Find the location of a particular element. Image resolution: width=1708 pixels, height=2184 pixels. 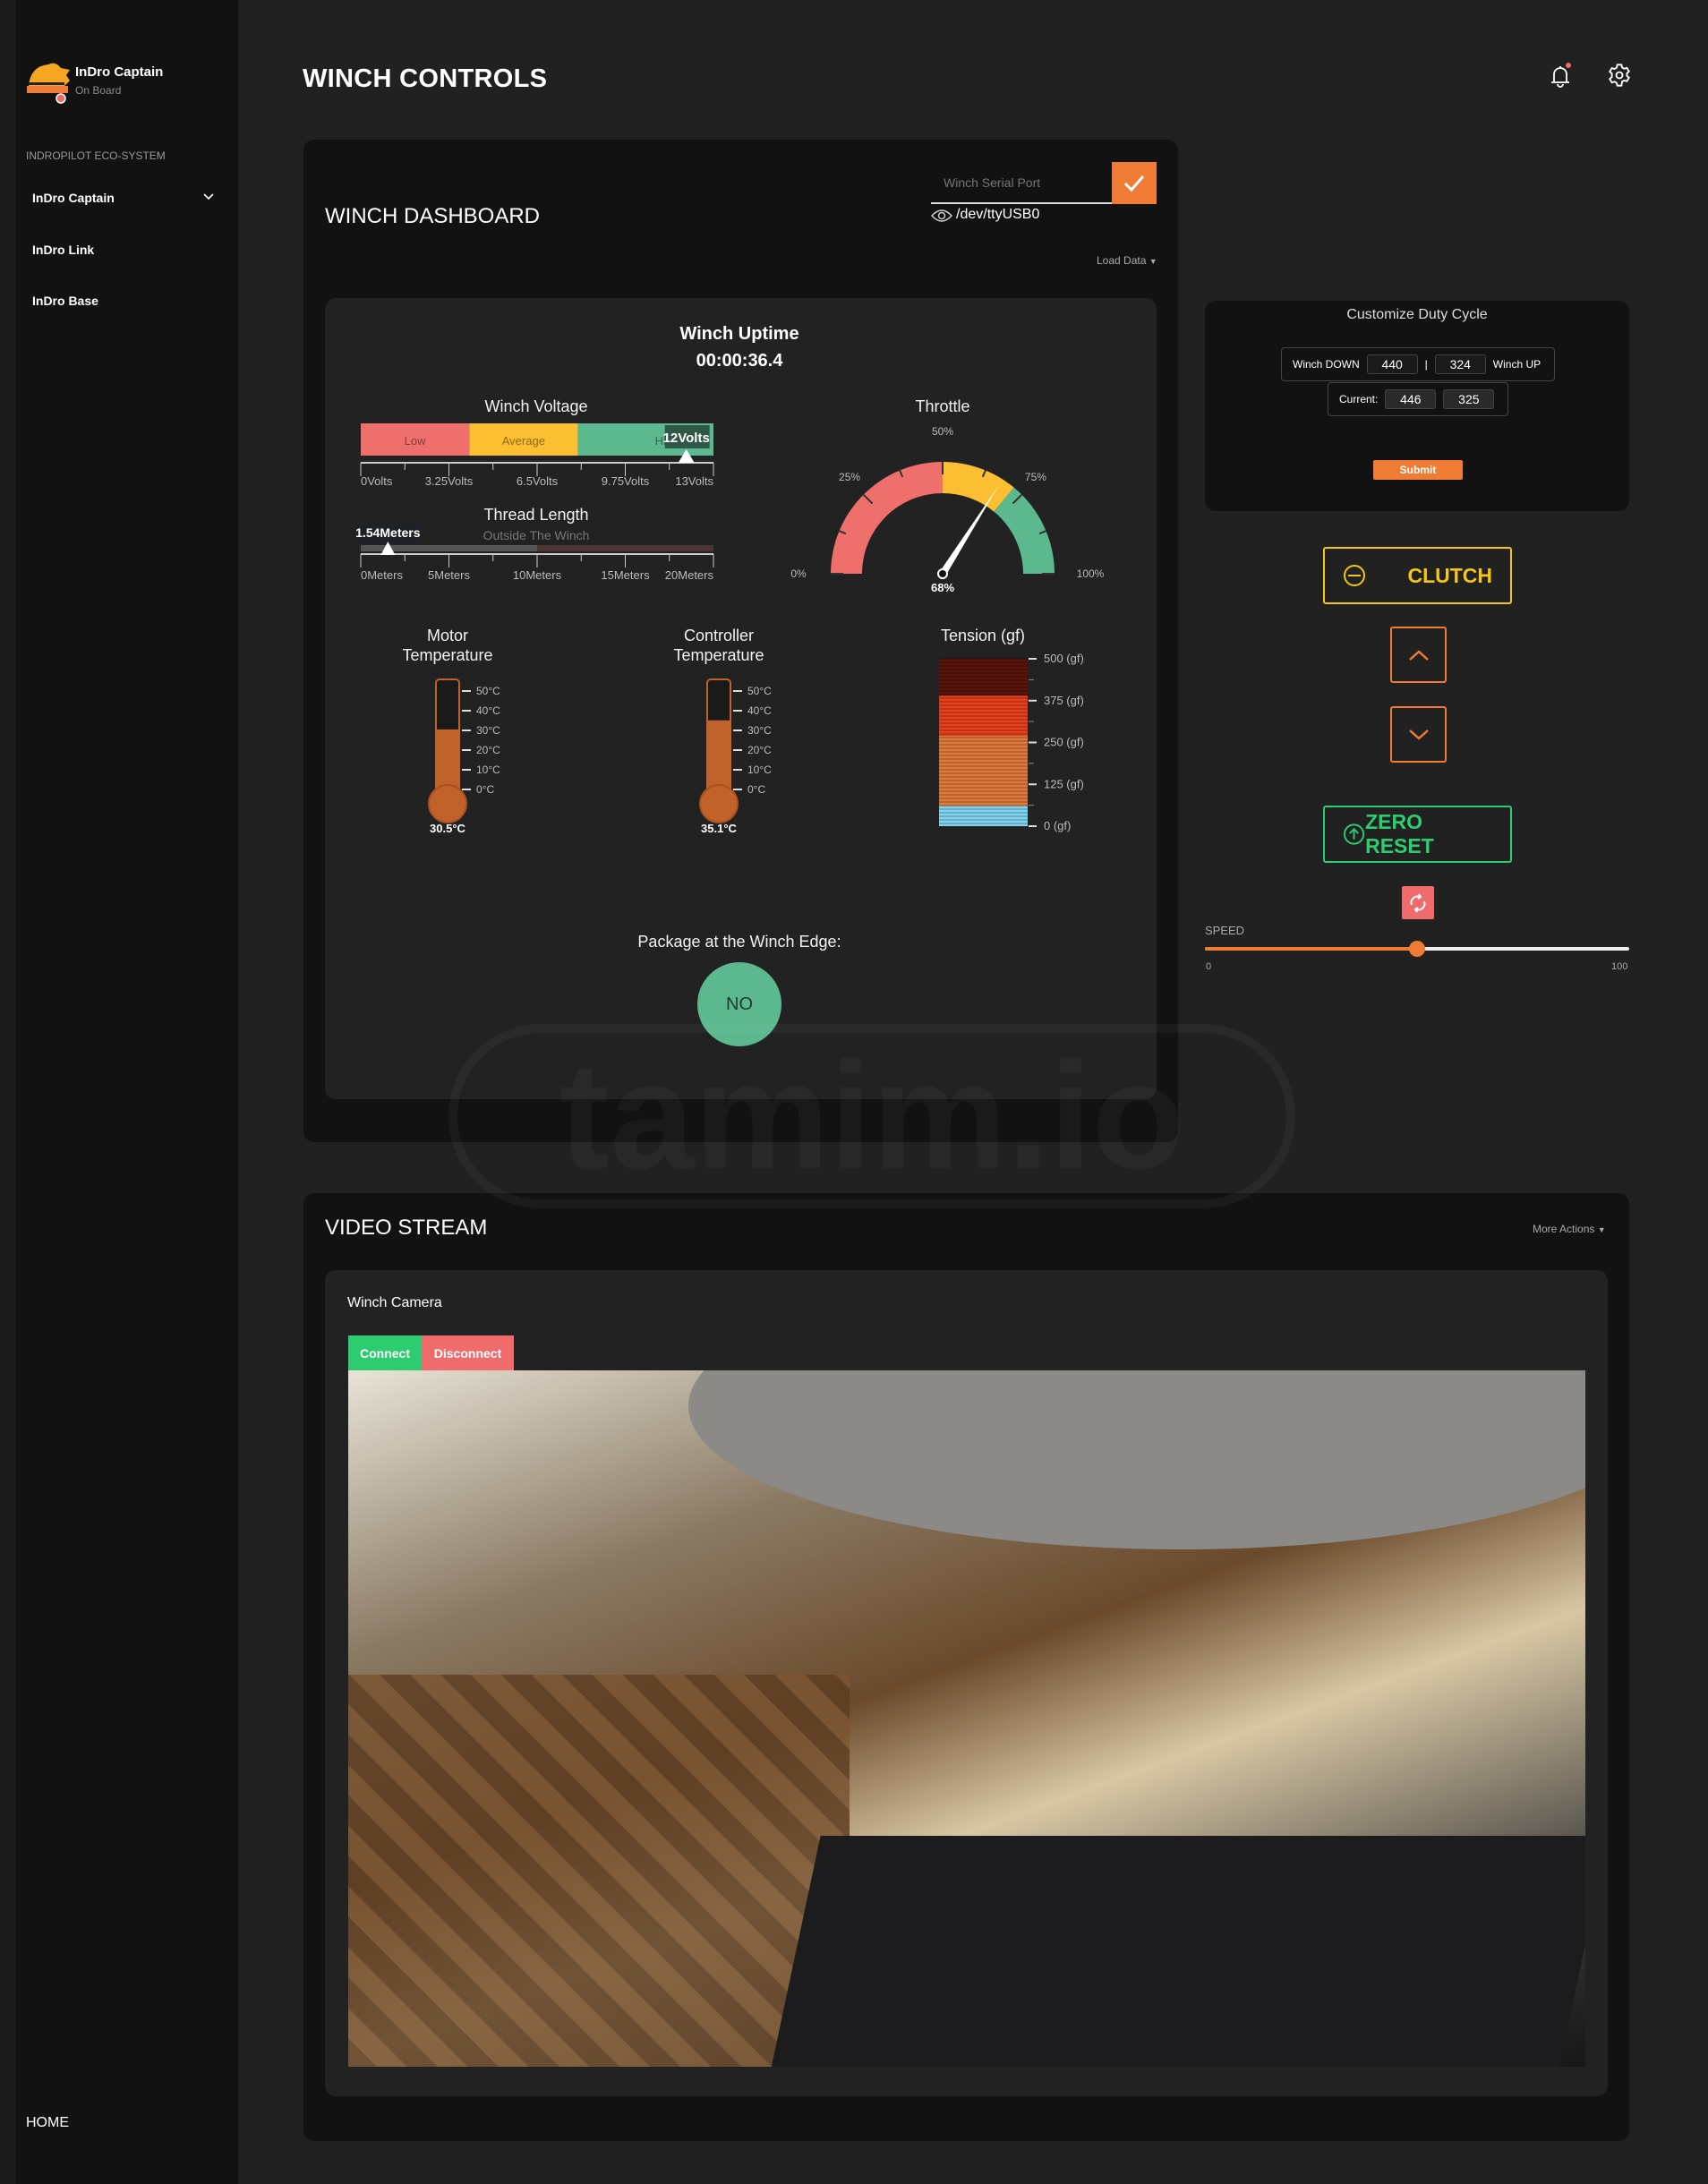

tension-tick-label: 500 (gf) is located at coordinates (1064, 658).